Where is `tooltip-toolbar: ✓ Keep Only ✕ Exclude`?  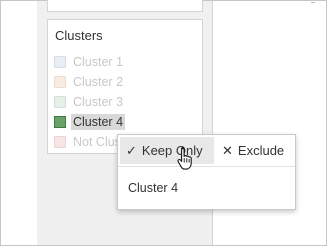 tooltip-toolbar: ✓ Keep Only ✕ Exclude is located at coordinates (206, 151).